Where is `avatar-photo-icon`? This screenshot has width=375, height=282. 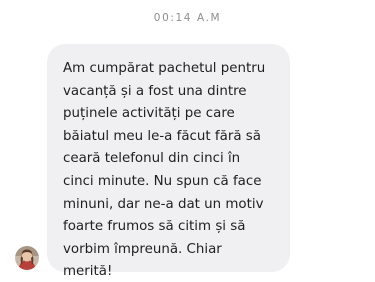
avatar-photo-icon is located at coordinates (27, 258).